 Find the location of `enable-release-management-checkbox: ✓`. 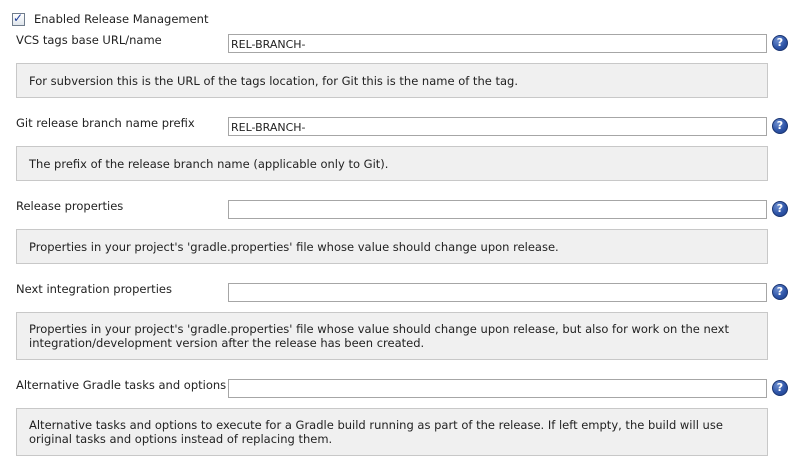

enable-release-management-checkbox: ✓ is located at coordinates (18, 18).